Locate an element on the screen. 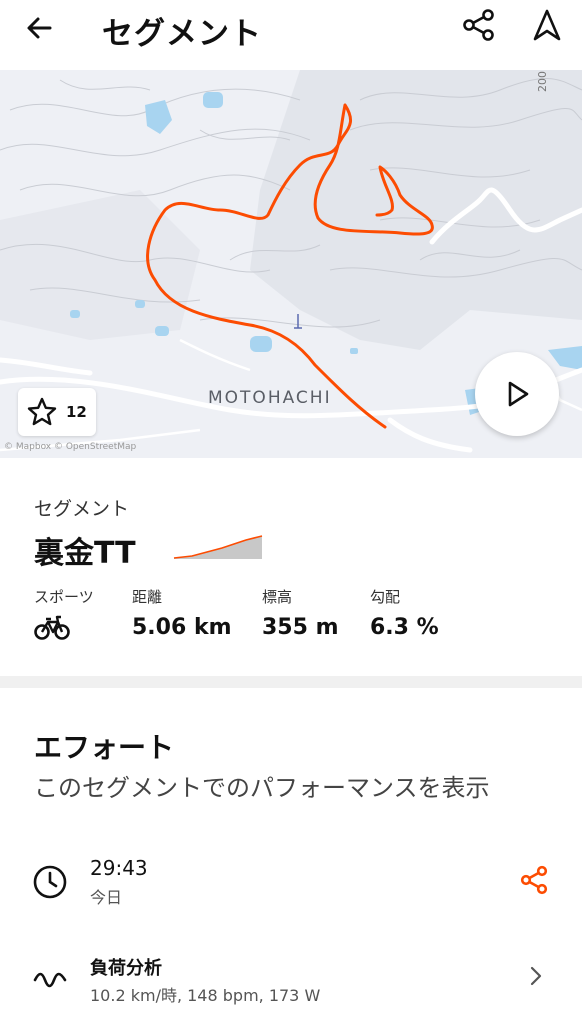 Image resolution: width=582 pixels, height=1024 pixels. stat-value: 5.06 km is located at coordinates (182, 627).